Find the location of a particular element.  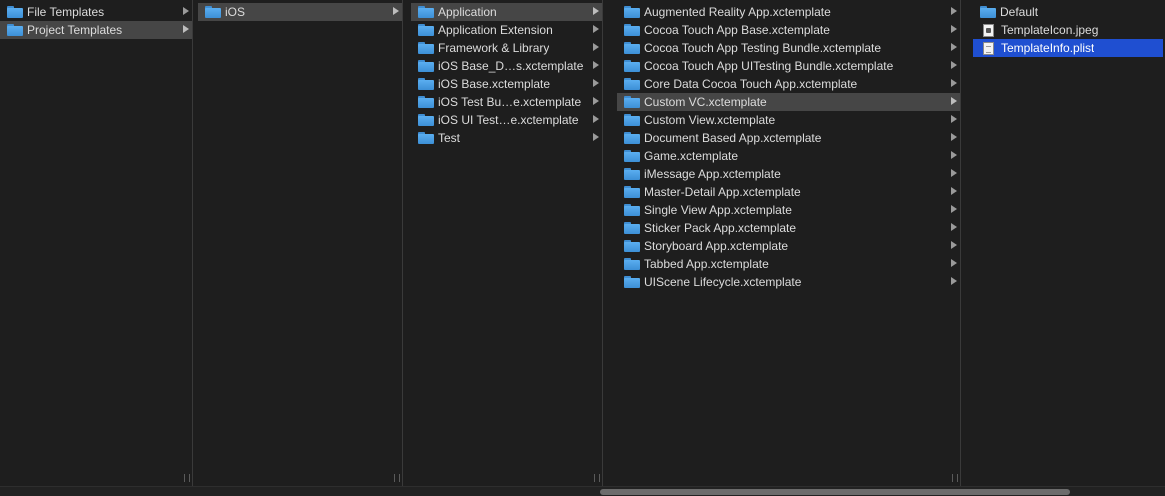

item-label: Tabbed App.xctemplate is located at coordinates (706, 264).